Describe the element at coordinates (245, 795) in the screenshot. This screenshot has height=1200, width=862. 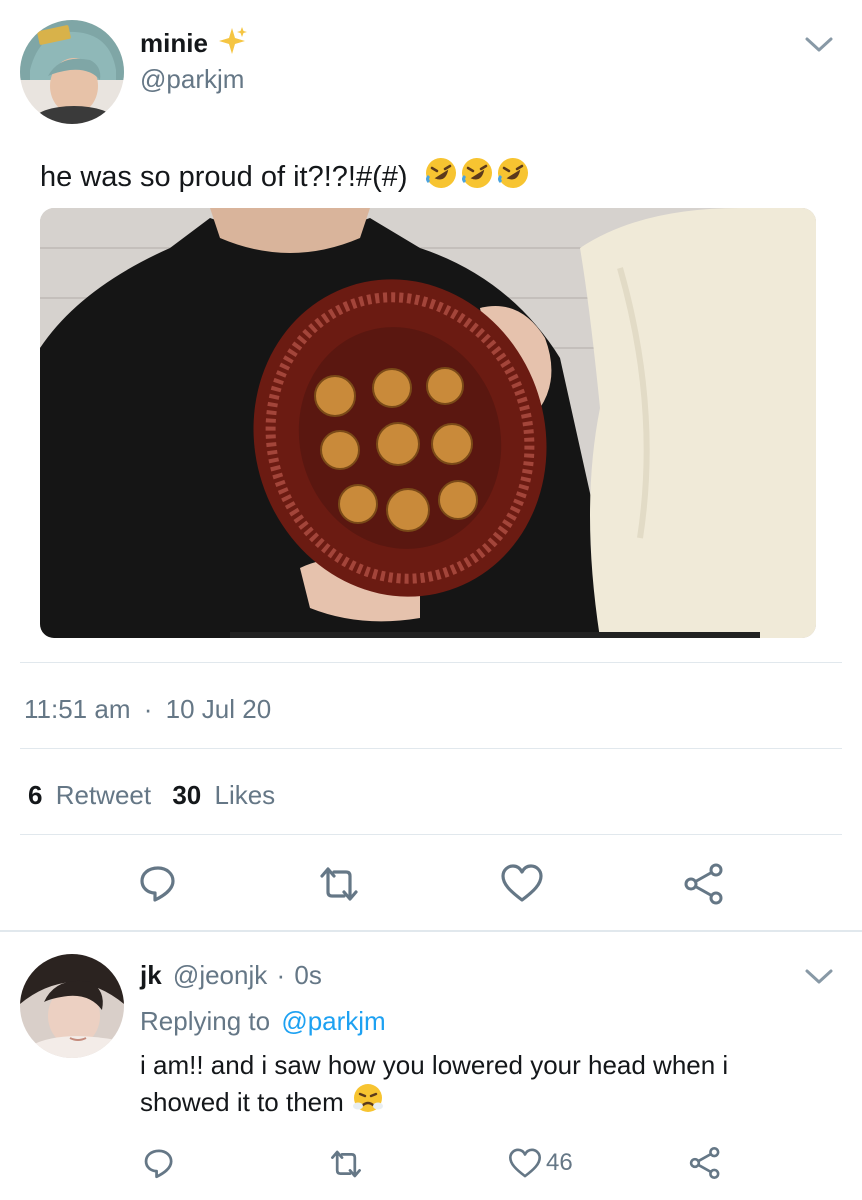
I see `likes-label: Likes` at that location.